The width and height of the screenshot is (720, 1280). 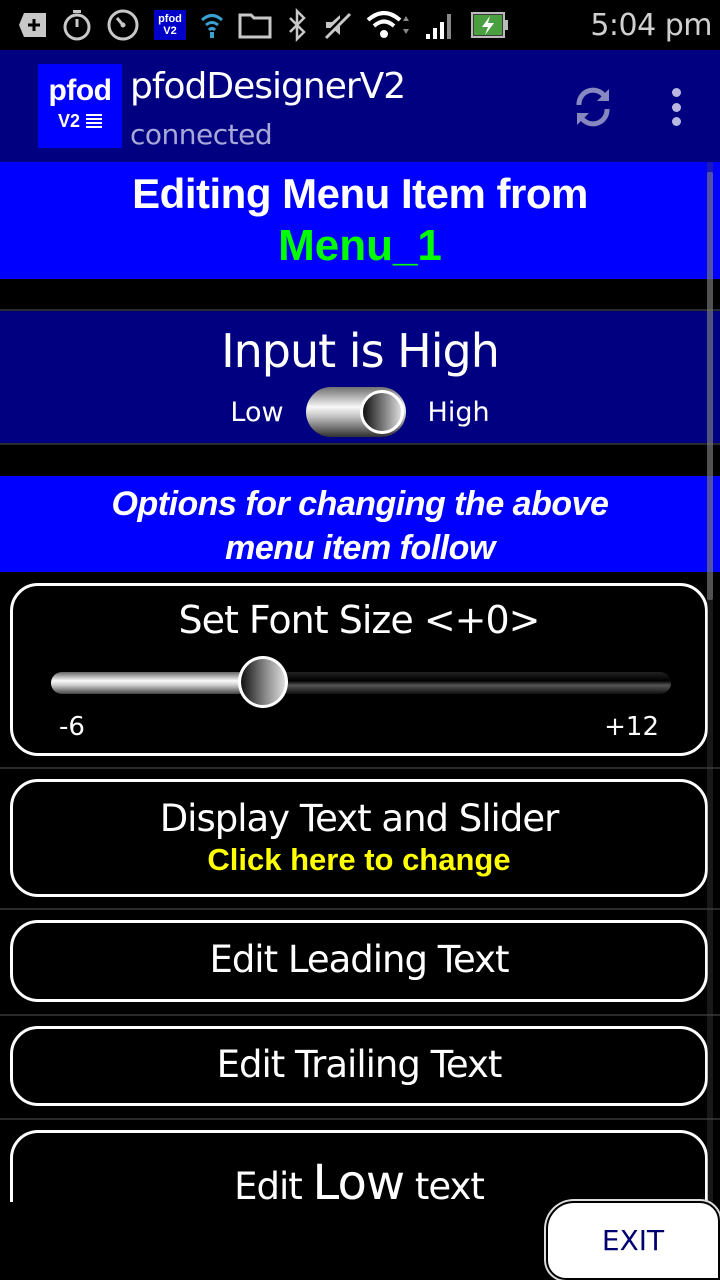 What do you see at coordinates (262, 682) in the screenshot?
I see `font-size-slider-thumb` at bounding box center [262, 682].